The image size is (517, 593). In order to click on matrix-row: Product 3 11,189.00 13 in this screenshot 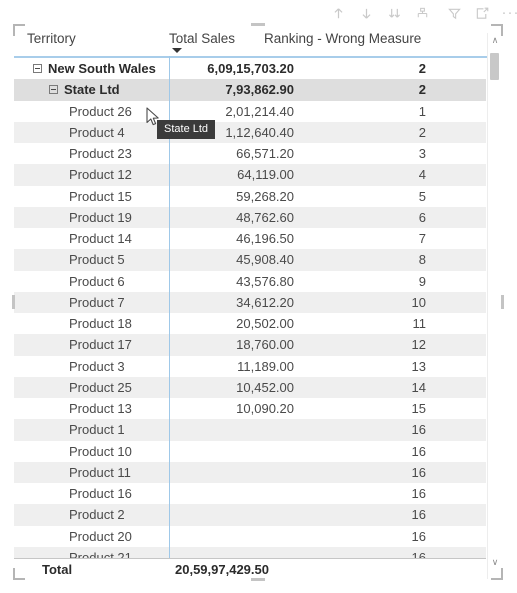, I will do `click(250, 366)`.